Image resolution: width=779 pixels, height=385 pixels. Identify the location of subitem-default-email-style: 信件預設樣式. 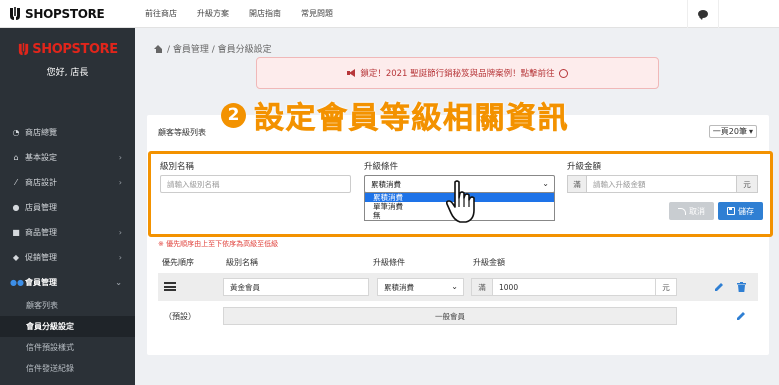
(67, 347).